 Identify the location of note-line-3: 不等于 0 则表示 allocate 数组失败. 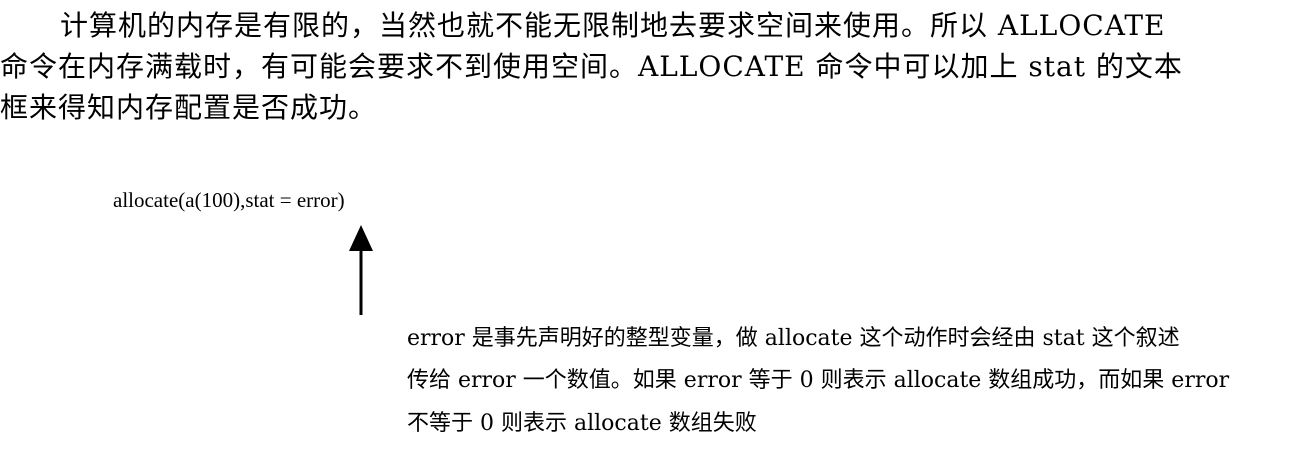
(582, 423).